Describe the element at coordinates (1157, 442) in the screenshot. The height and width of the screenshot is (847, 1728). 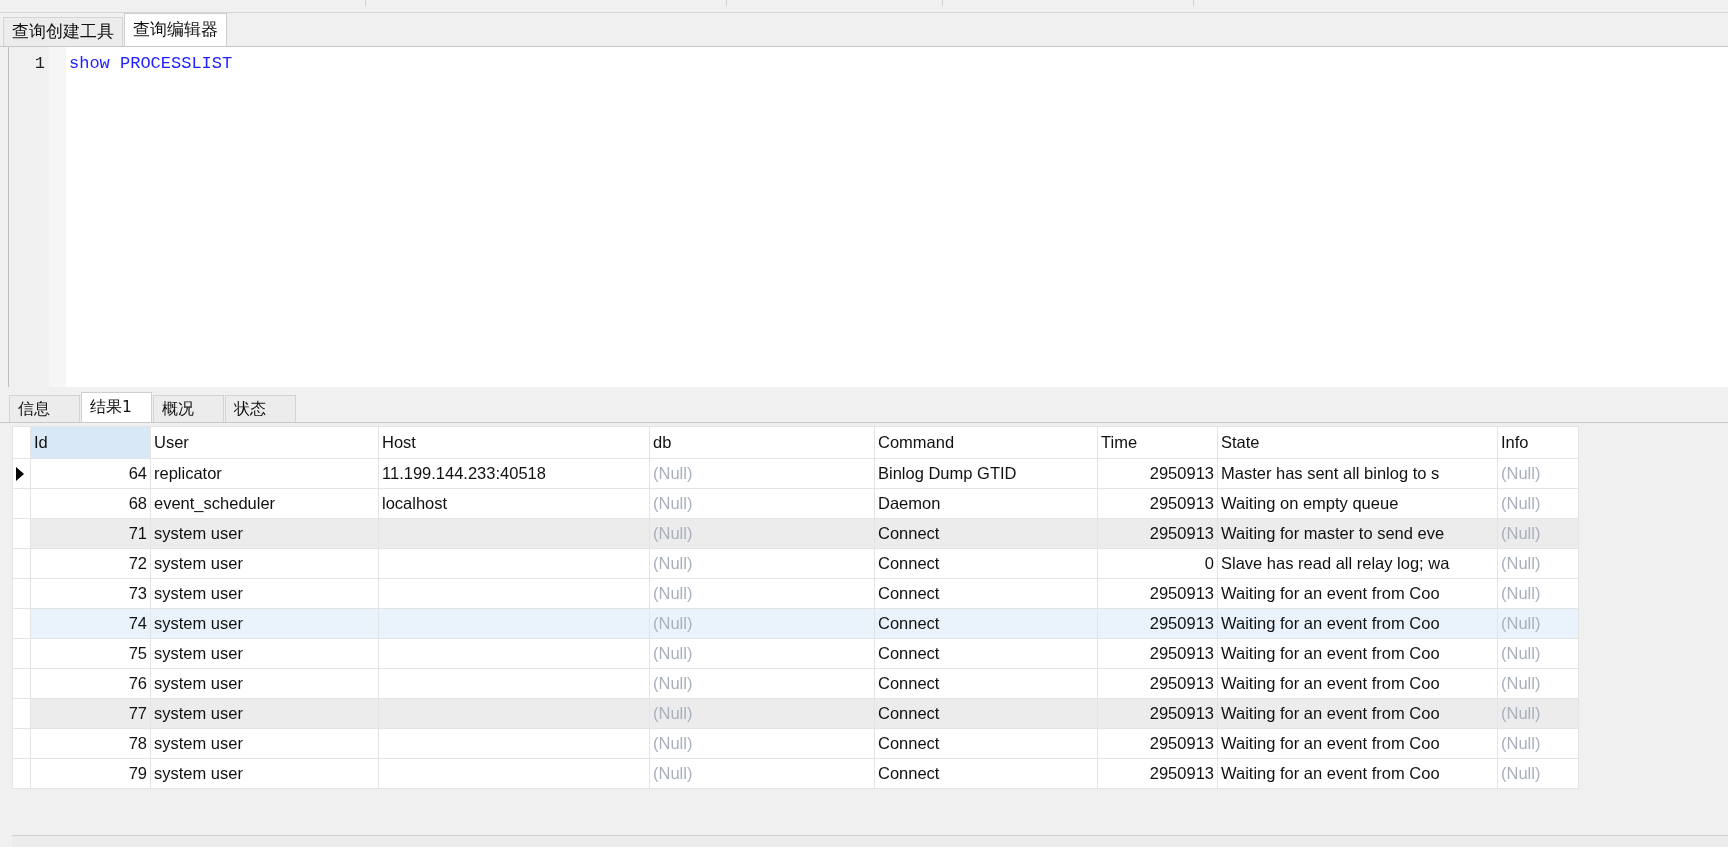
I see `column-header: Time` at that location.